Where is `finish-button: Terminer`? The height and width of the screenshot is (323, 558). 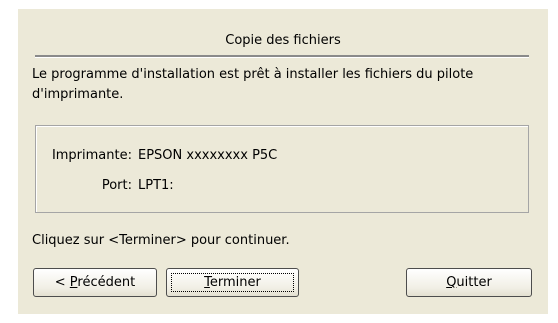 finish-button: Terminer is located at coordinates (232, 282).